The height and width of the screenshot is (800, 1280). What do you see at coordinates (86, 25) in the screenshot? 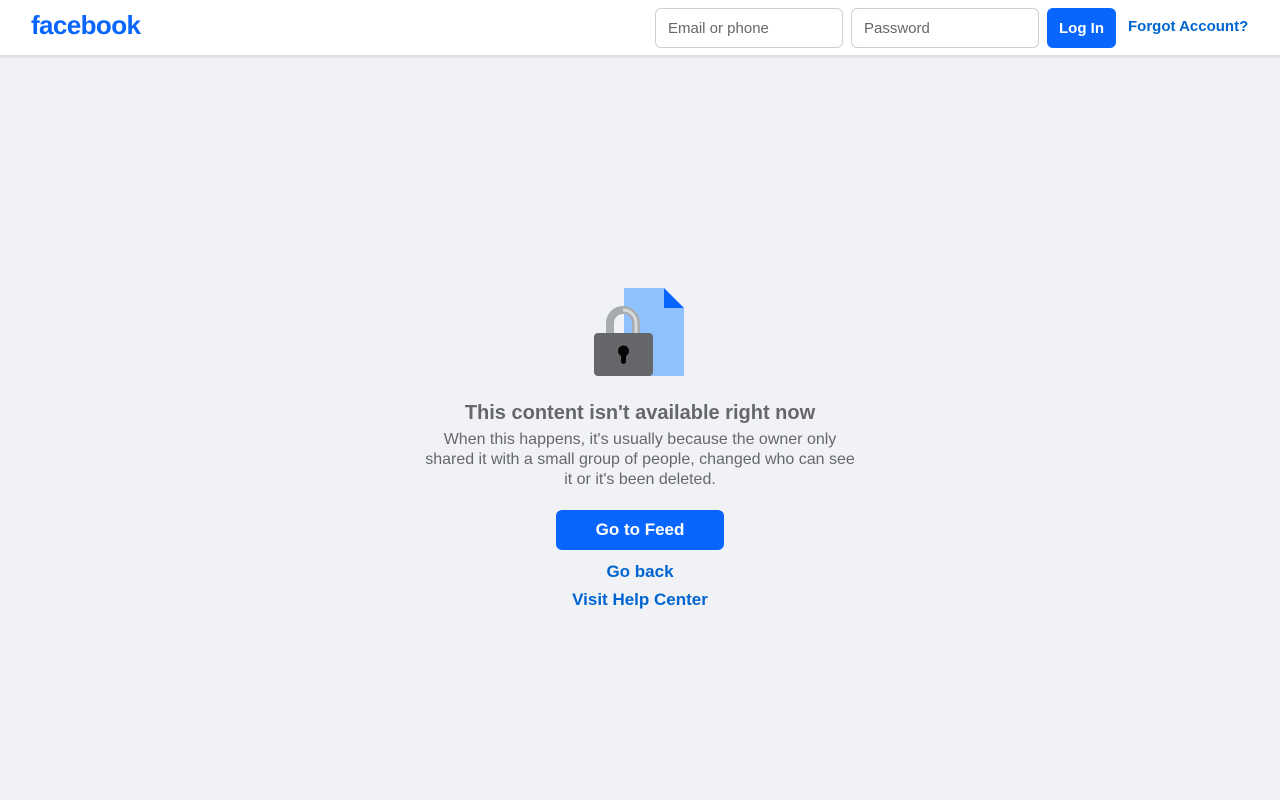
I see `facebook-logo: facebook` at bounding box center [86, 25].